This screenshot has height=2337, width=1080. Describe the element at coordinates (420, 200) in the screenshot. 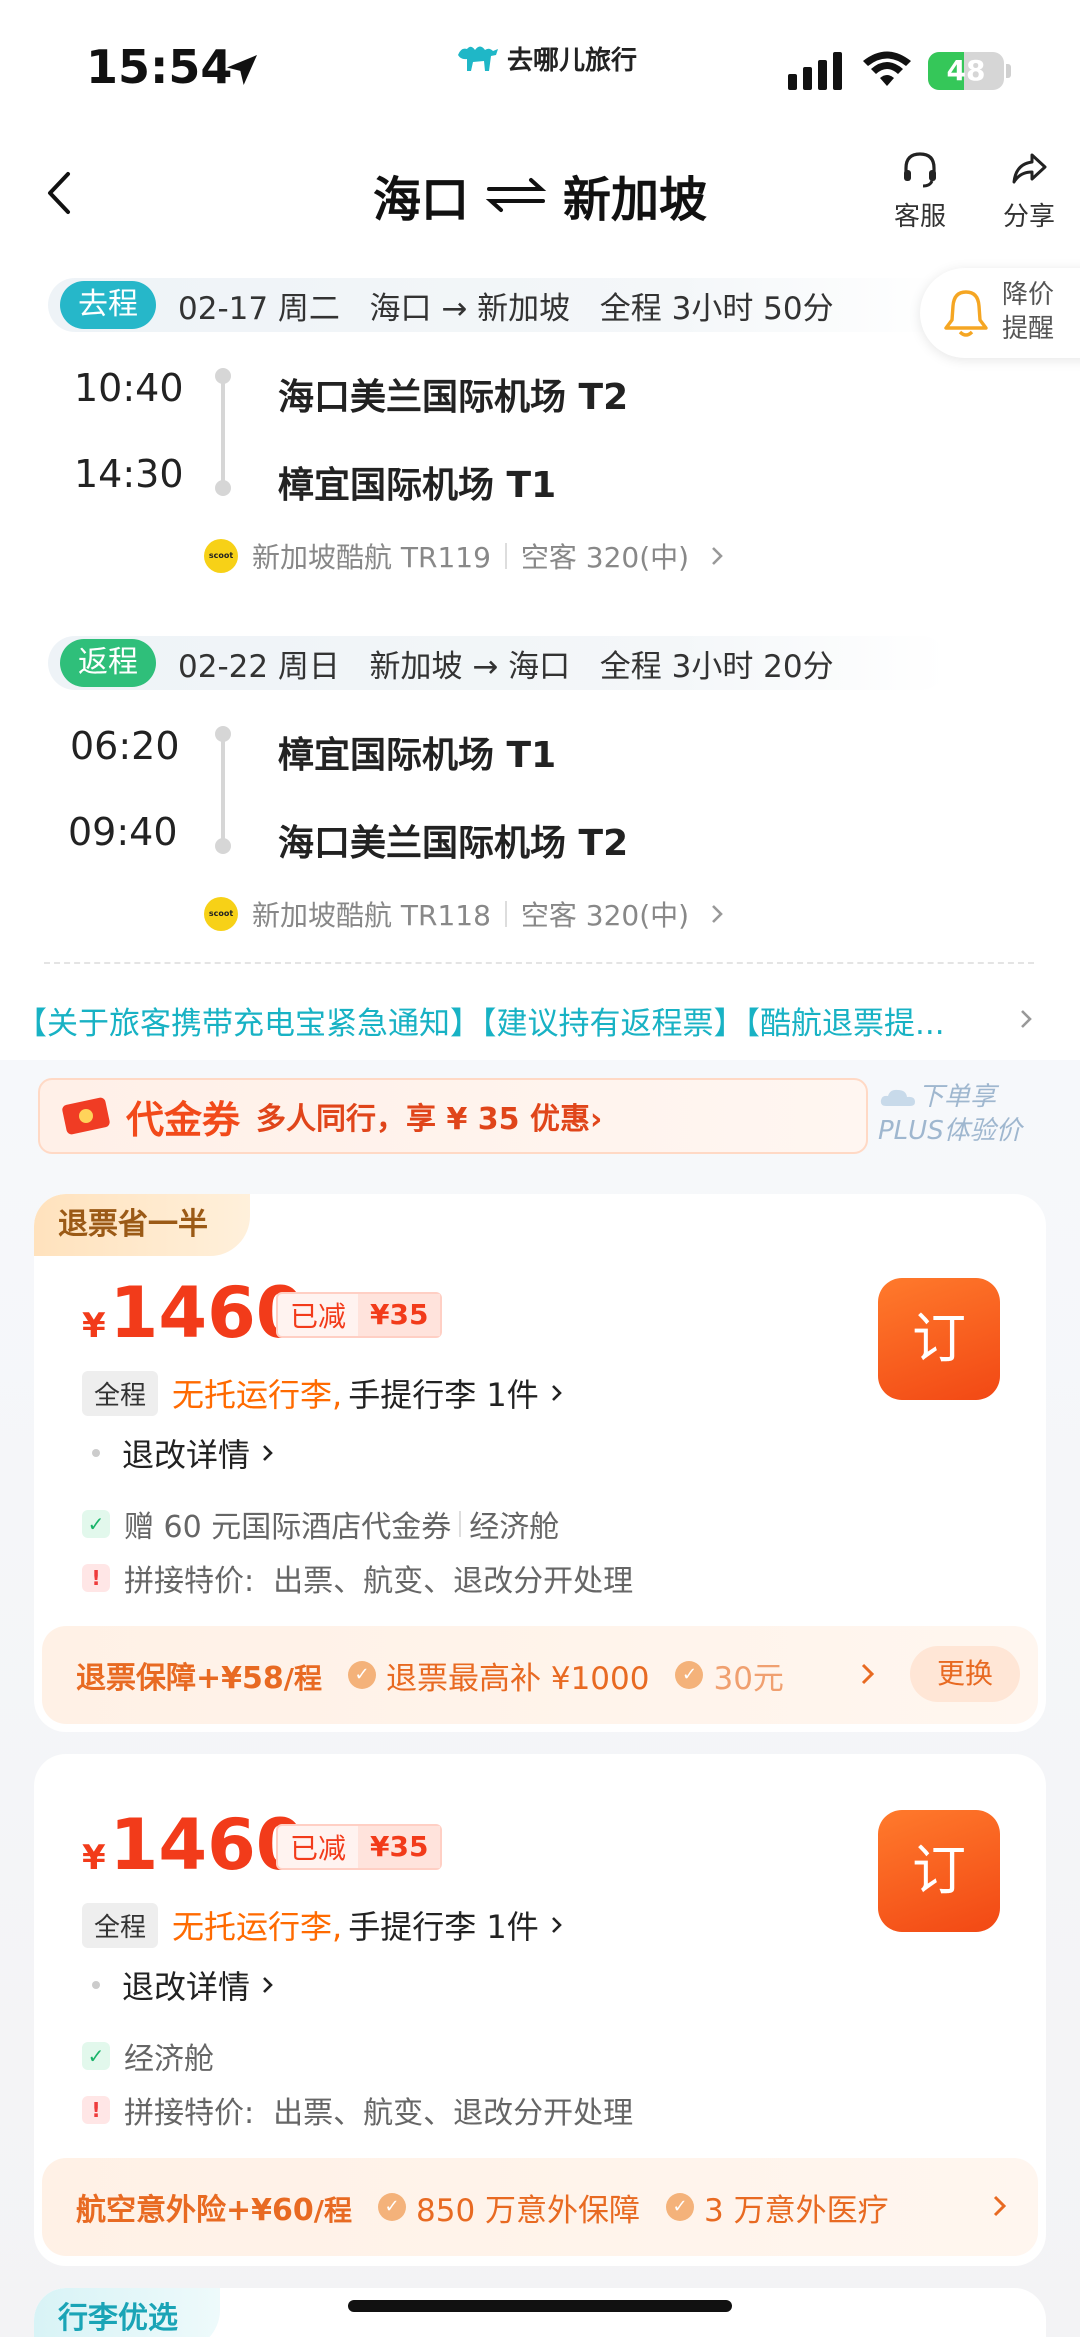

I see `origin-city: 海口` at that location.